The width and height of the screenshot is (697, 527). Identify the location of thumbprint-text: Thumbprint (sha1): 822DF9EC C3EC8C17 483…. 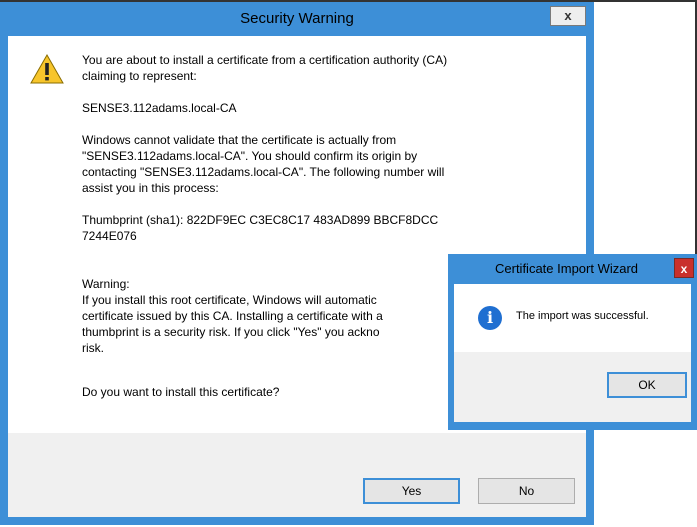
(322, 228).